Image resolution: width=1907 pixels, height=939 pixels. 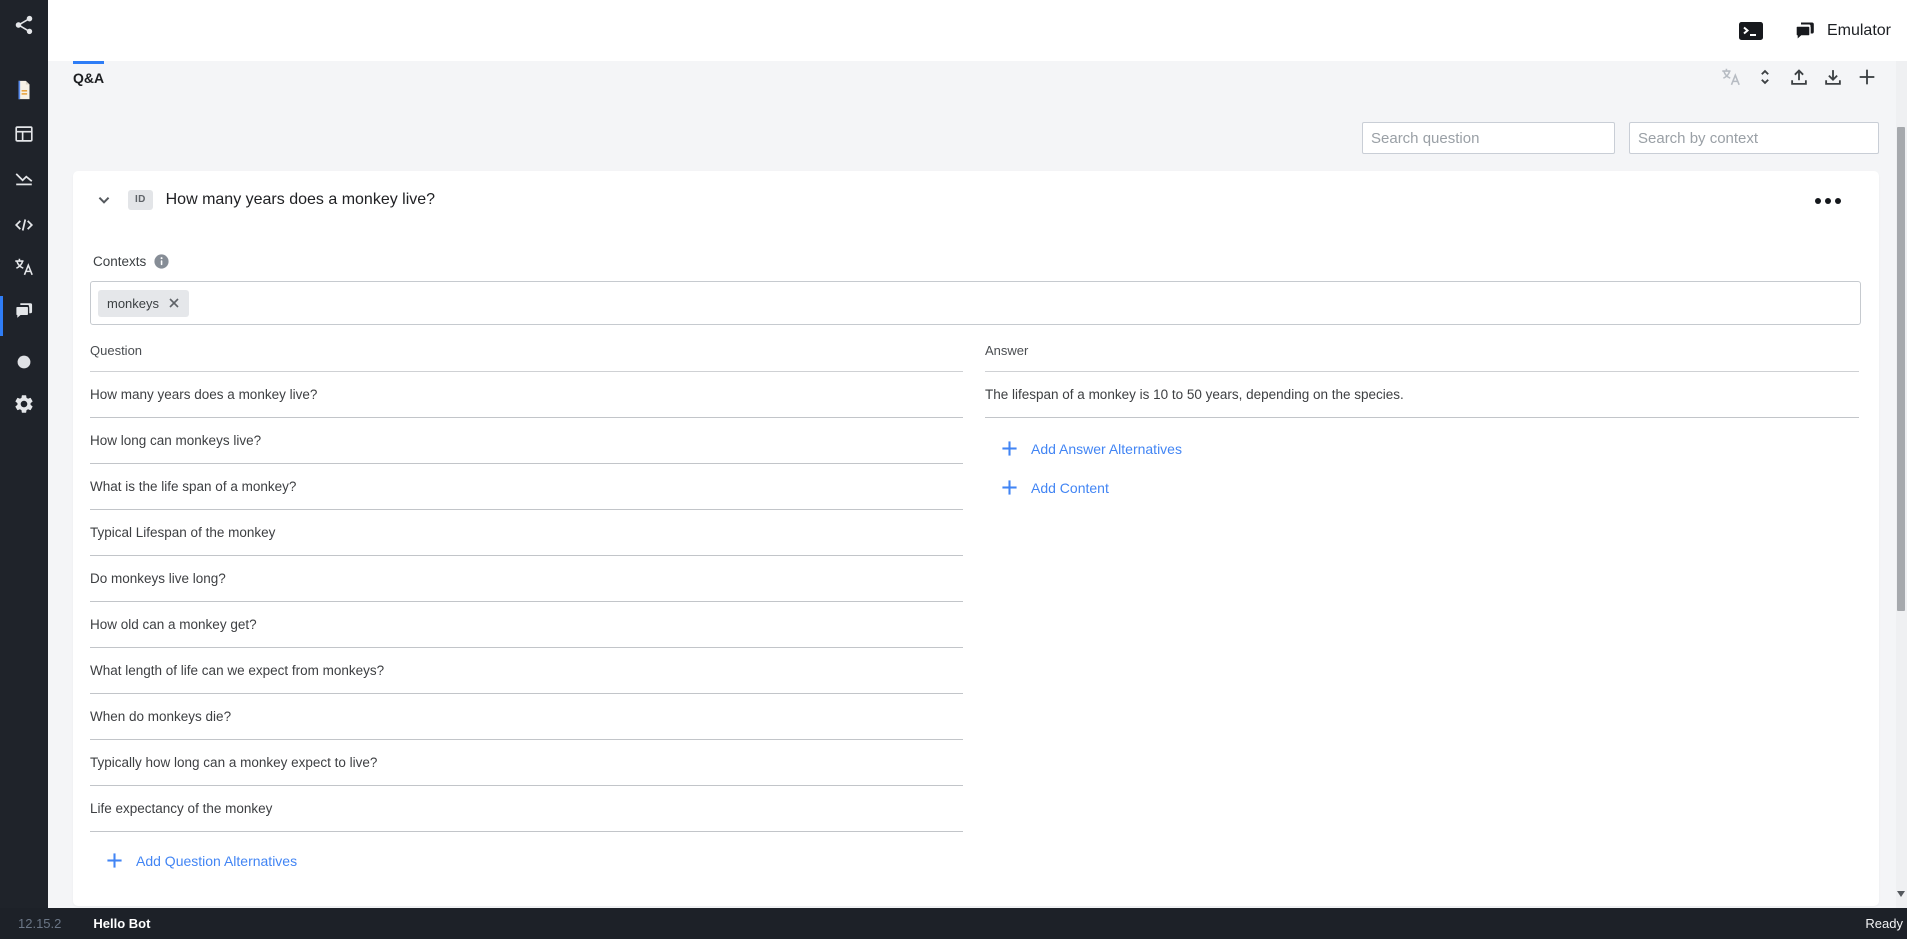 What do you see at coordinates (1488, 138) in the screenshot?
I see `search-question-input` at bounding box center [1488, 138].